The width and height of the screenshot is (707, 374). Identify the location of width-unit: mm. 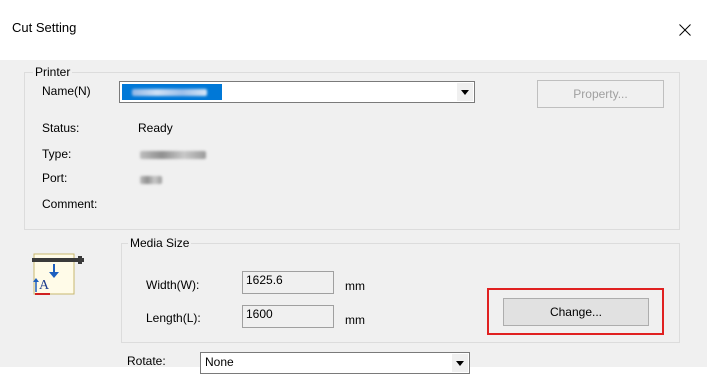
(355, 286).